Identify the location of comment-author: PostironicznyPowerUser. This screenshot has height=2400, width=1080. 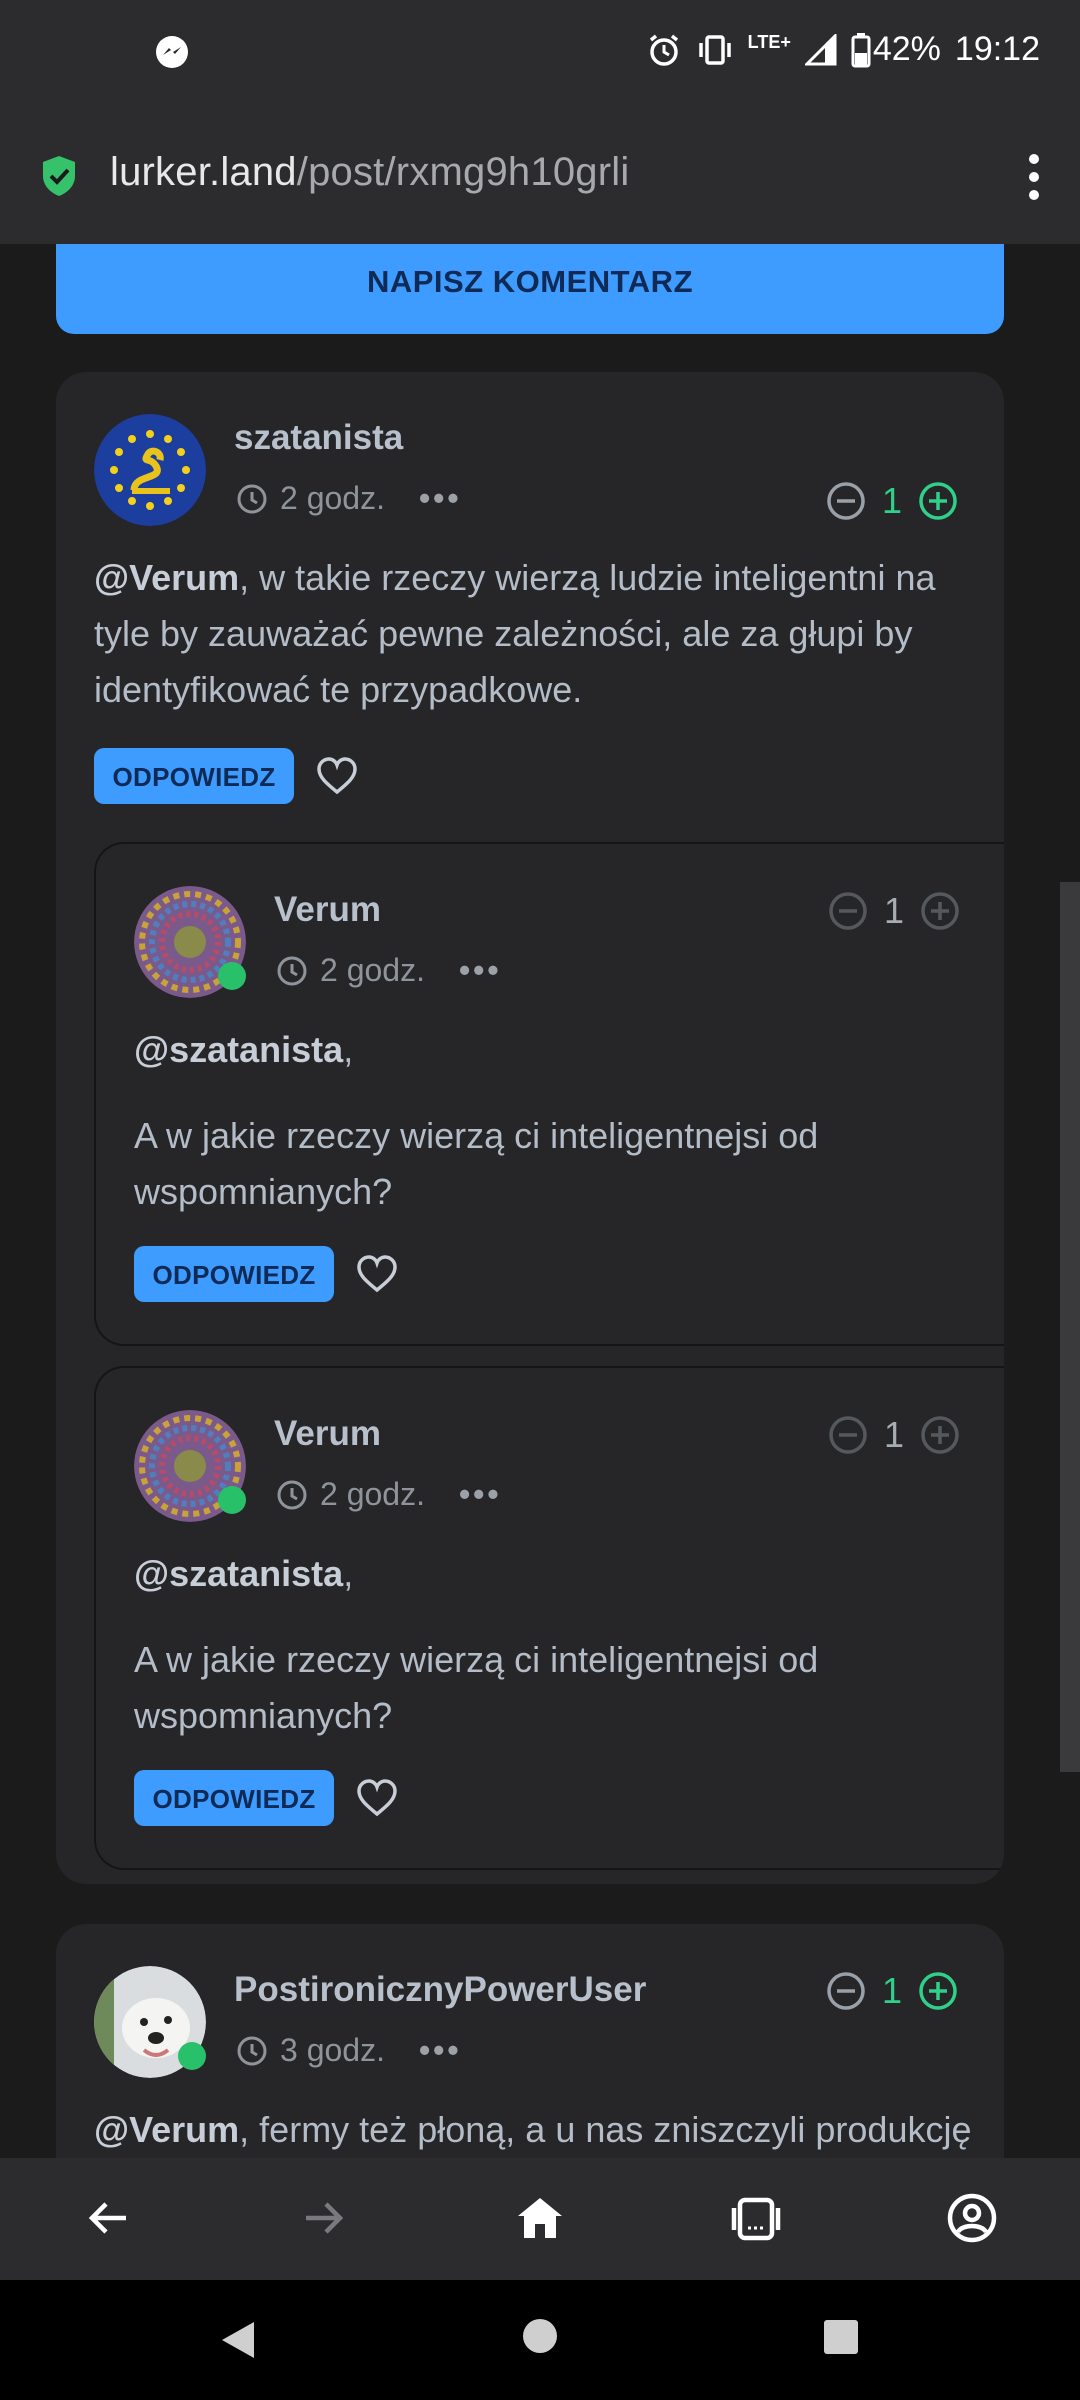
(440, 1990).